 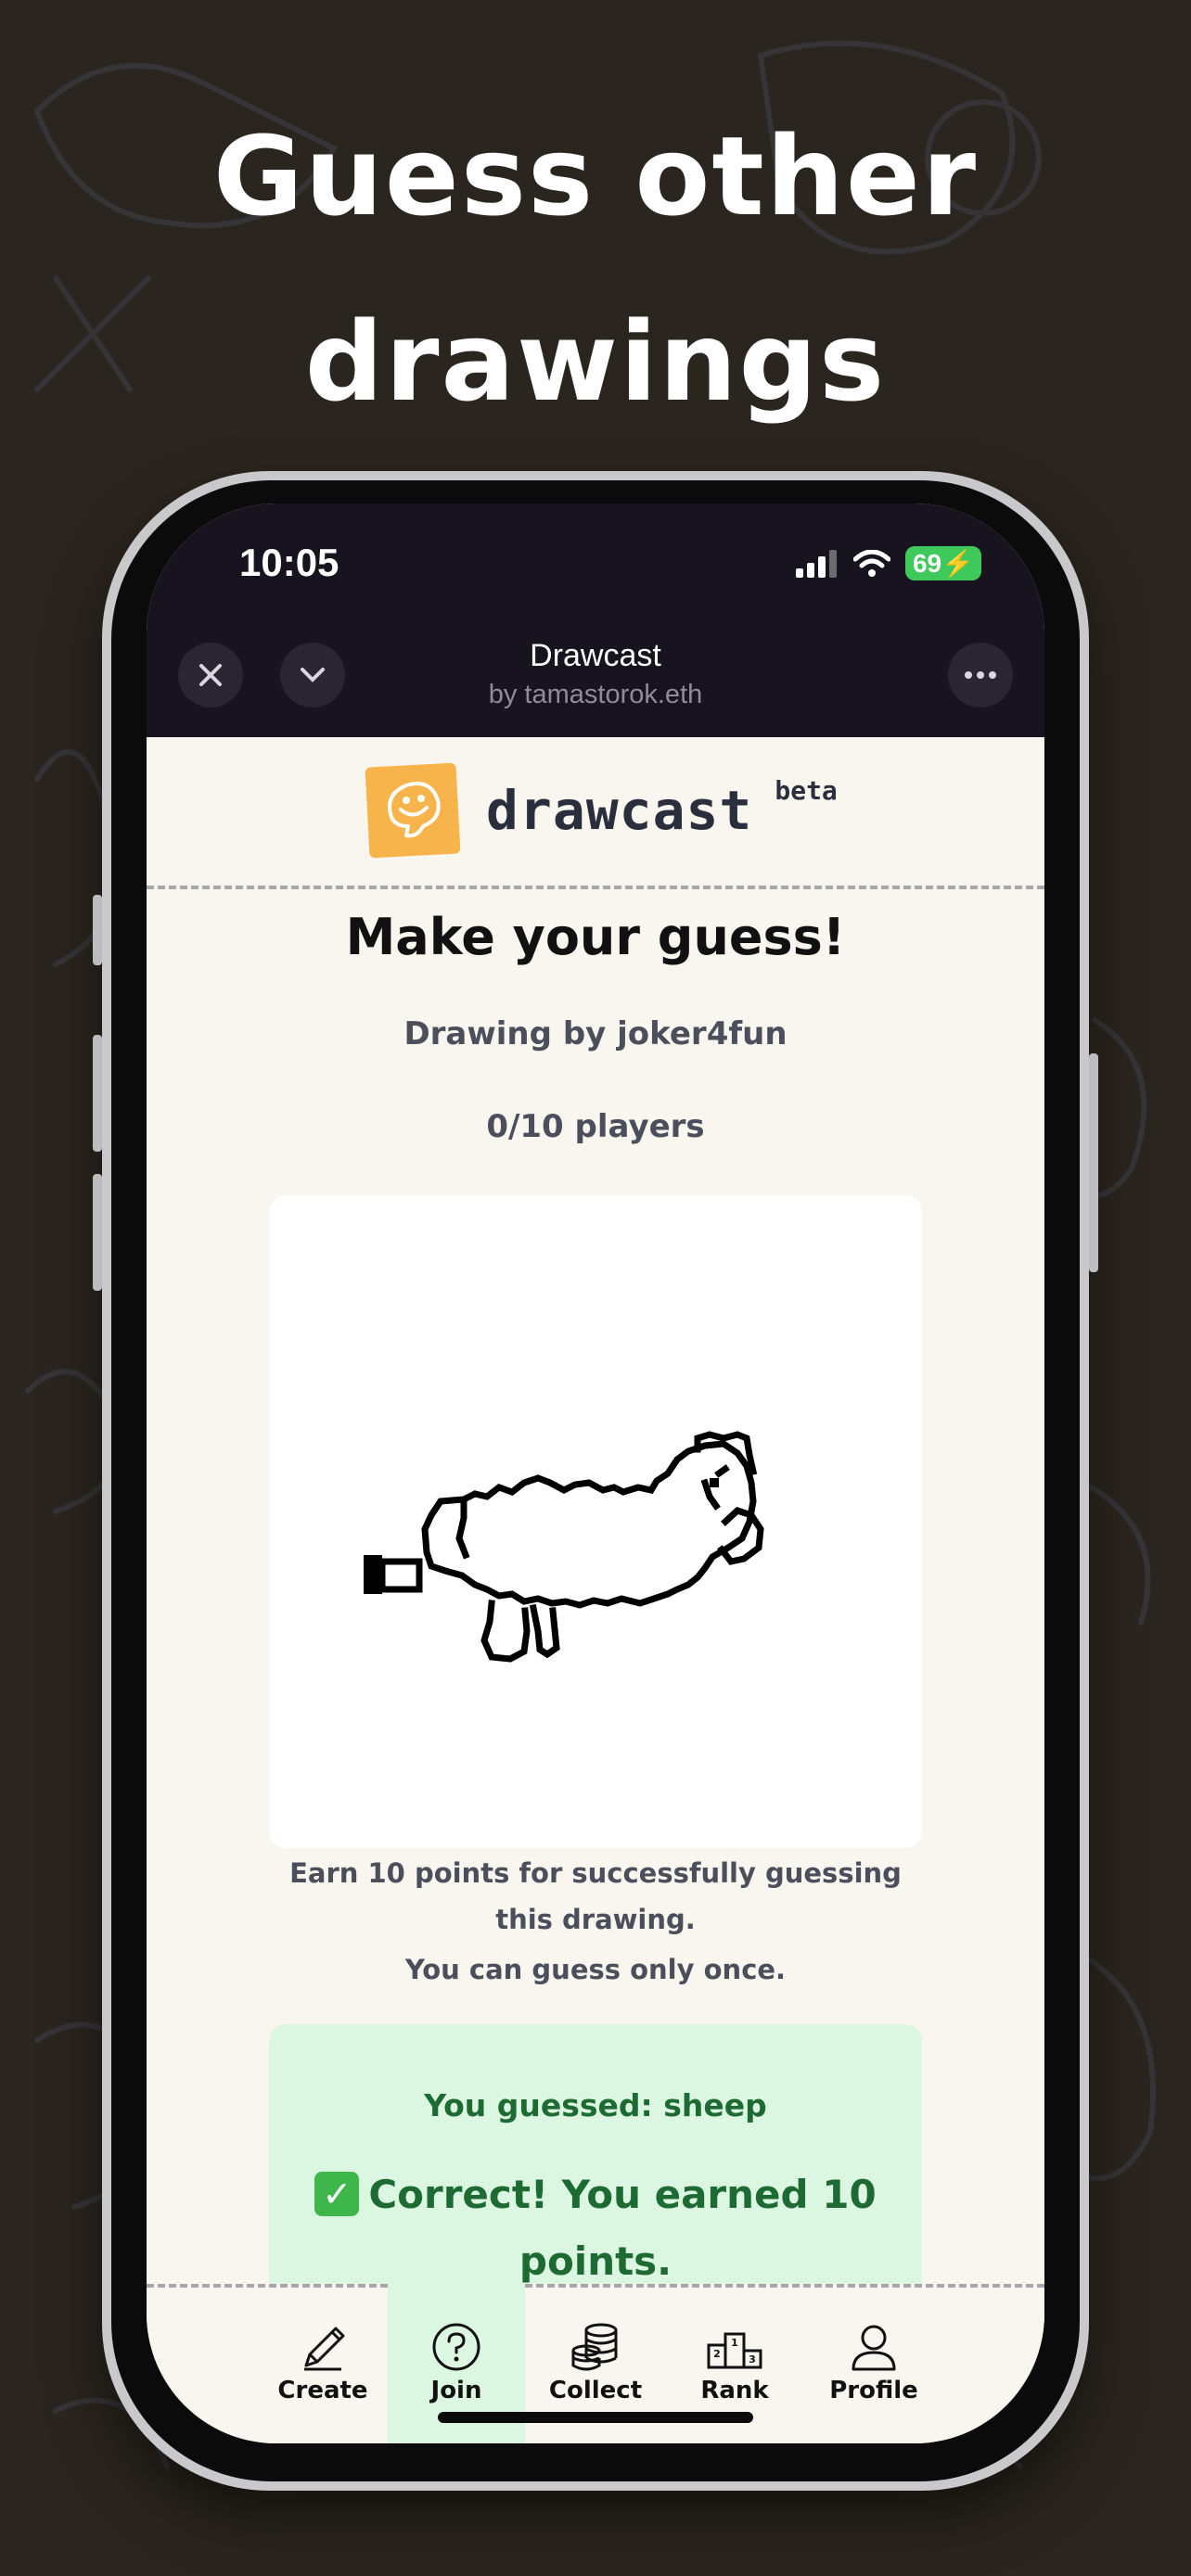 What do you see at coordinates (97, 1232) in the screenshot?
I see `phone-volume-down` at bounding box center [97, 1232].